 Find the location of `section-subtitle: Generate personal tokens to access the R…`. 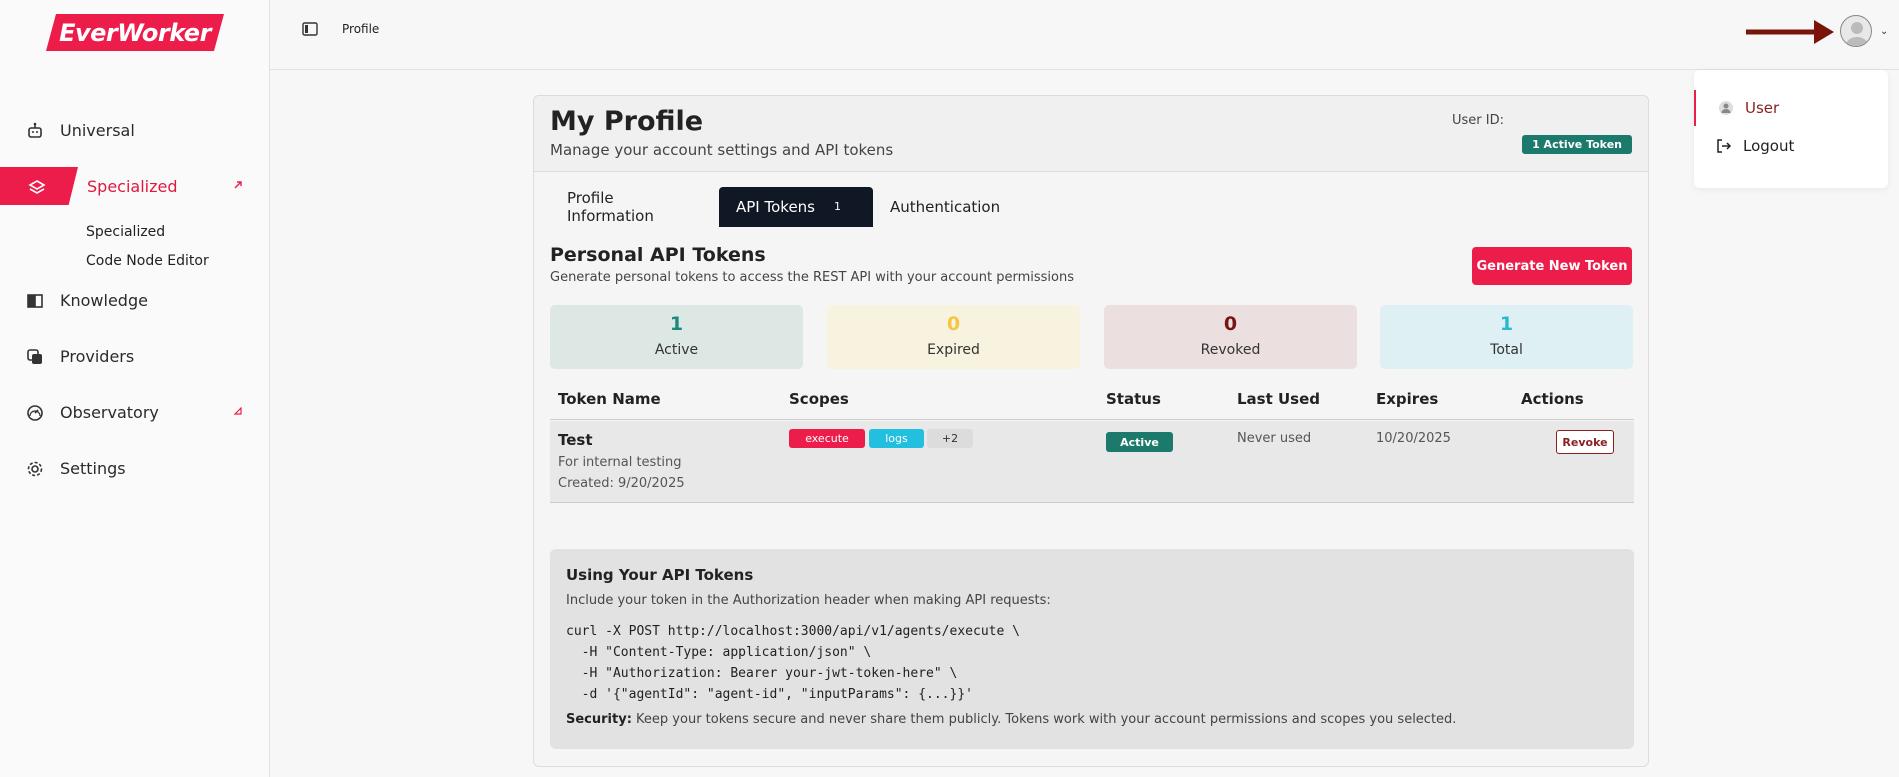

section-subtitle: Generate personal tokens to access the R… is located at coordinates (812, 277).